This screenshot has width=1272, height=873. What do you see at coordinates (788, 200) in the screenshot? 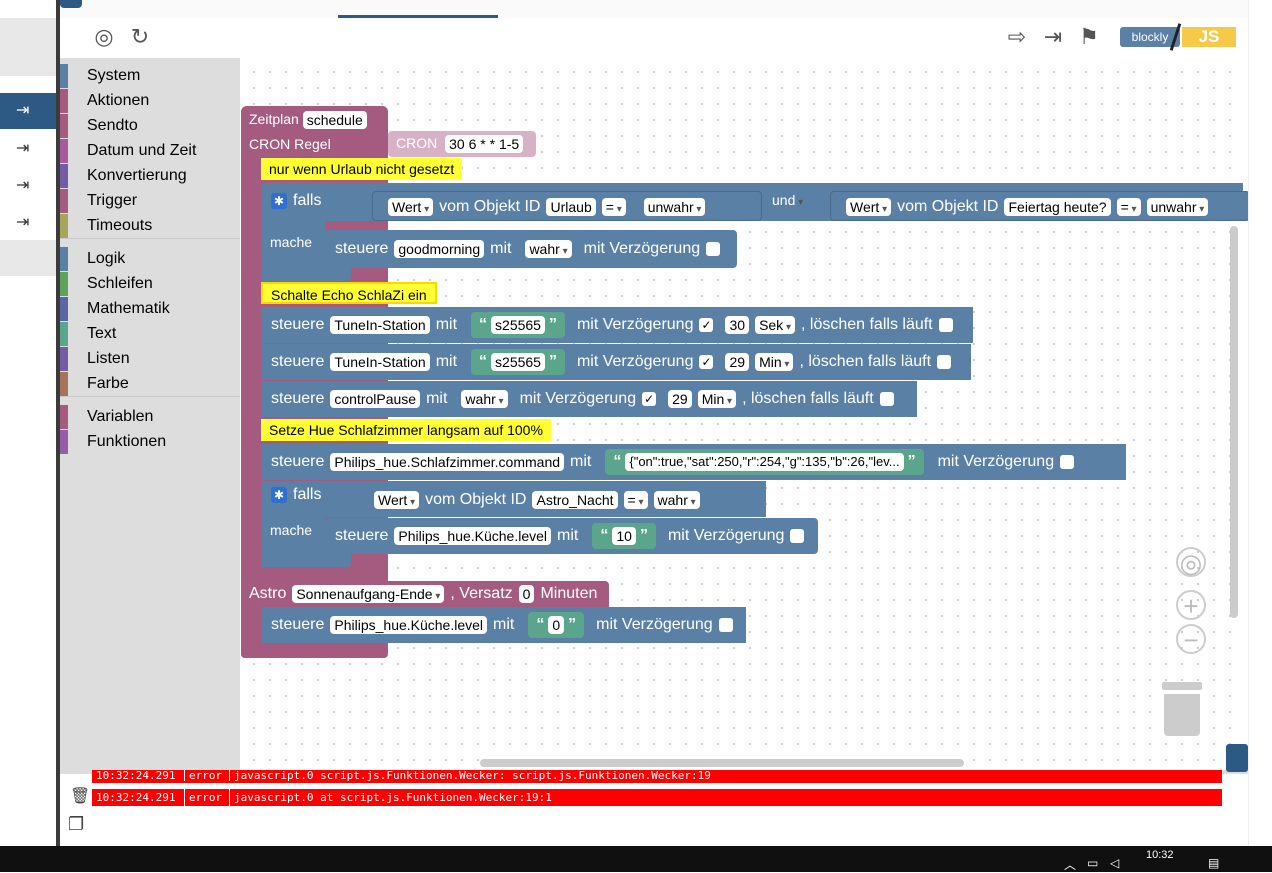
I see `and-dropdown: und` at bounding box center [788, 200].